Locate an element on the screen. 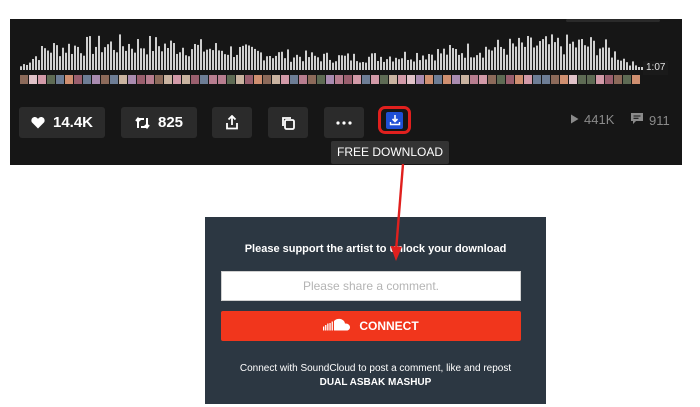 Image resolution: width=700 pixels, height=407 pixels. waveform is located at coordinates (332, 59).